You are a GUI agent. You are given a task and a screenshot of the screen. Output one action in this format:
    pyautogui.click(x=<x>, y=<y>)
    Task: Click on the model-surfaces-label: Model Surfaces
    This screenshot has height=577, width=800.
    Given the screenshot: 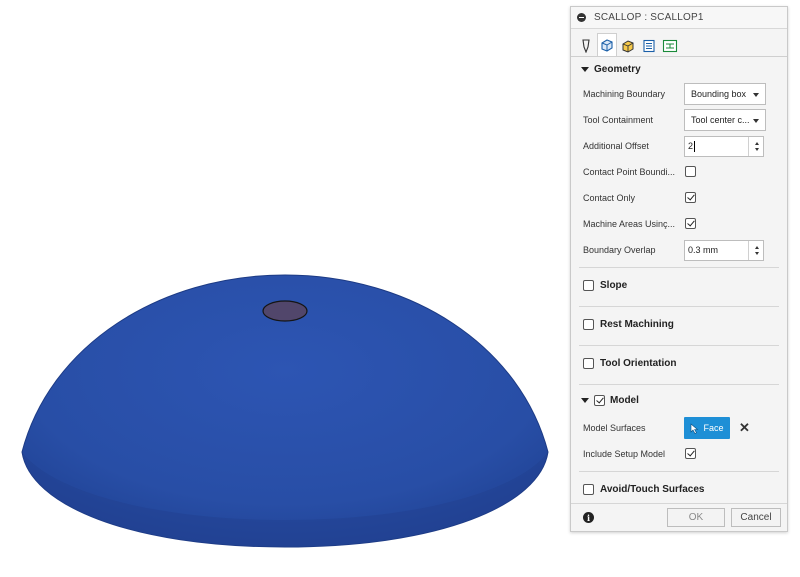 What is the action you would take?
    pyautogui.click(x=614, y=428)
    